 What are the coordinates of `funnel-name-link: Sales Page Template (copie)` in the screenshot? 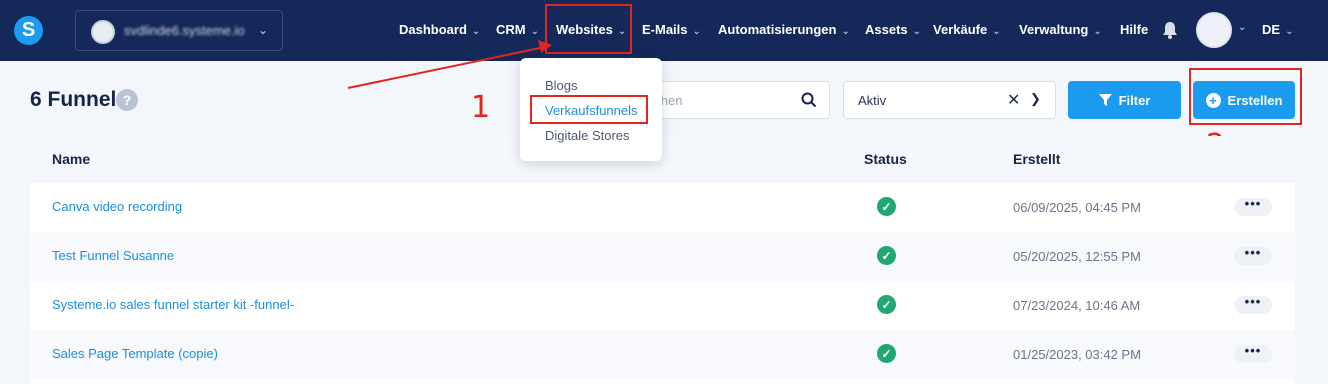 It's located at (135, 353).